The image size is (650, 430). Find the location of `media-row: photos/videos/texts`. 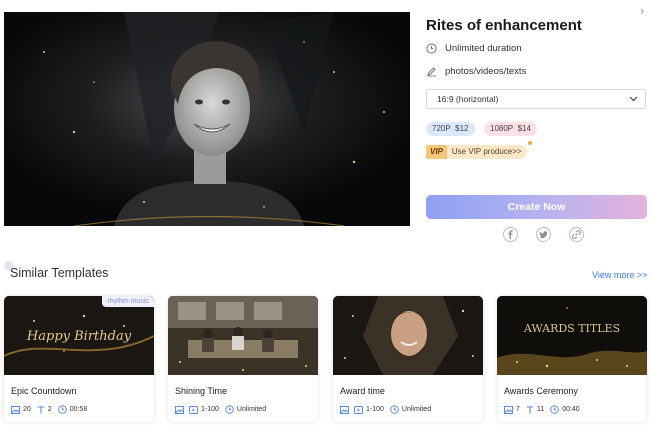

media-row: photos/videos/texts is located at coordinates (476, 71).